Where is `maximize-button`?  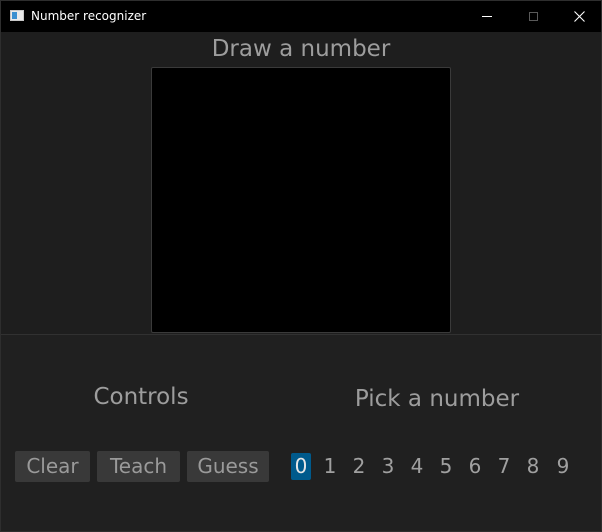 maximize-button is located at coordinates (533, 16).